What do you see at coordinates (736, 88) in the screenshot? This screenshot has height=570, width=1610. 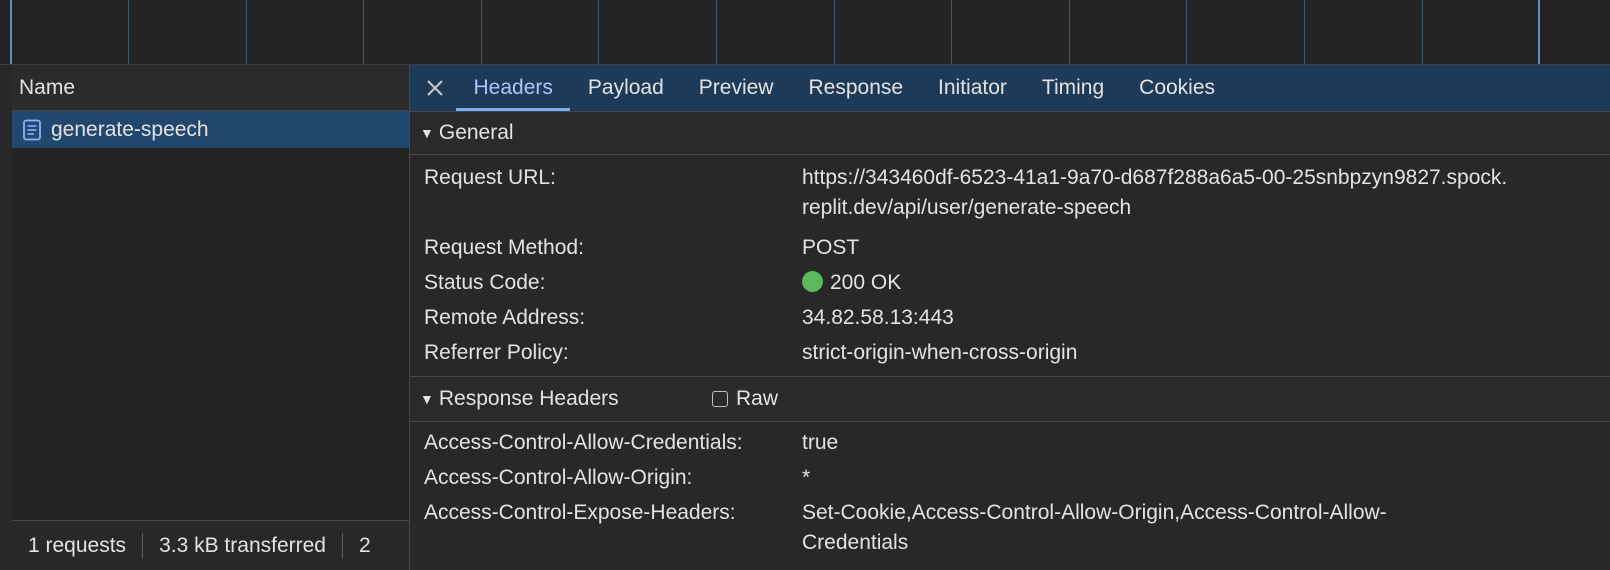 I see `tab-preview: Preview` at bounding box center [736, 88].